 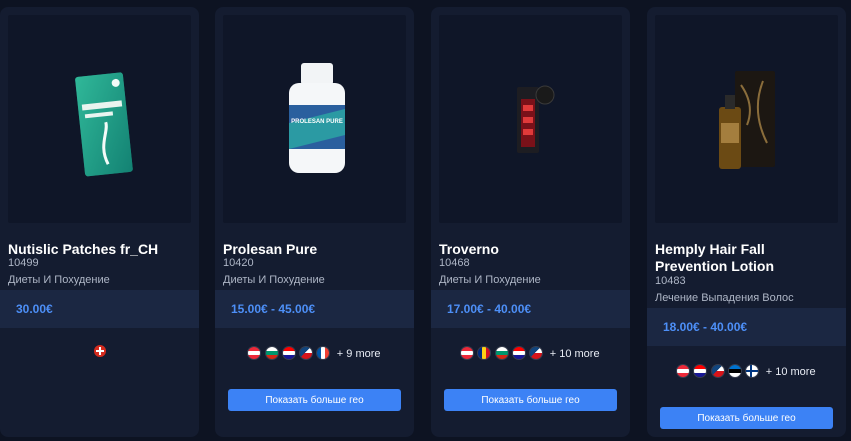 I want to click on product-id: 10420, so click(x=238, y=263).